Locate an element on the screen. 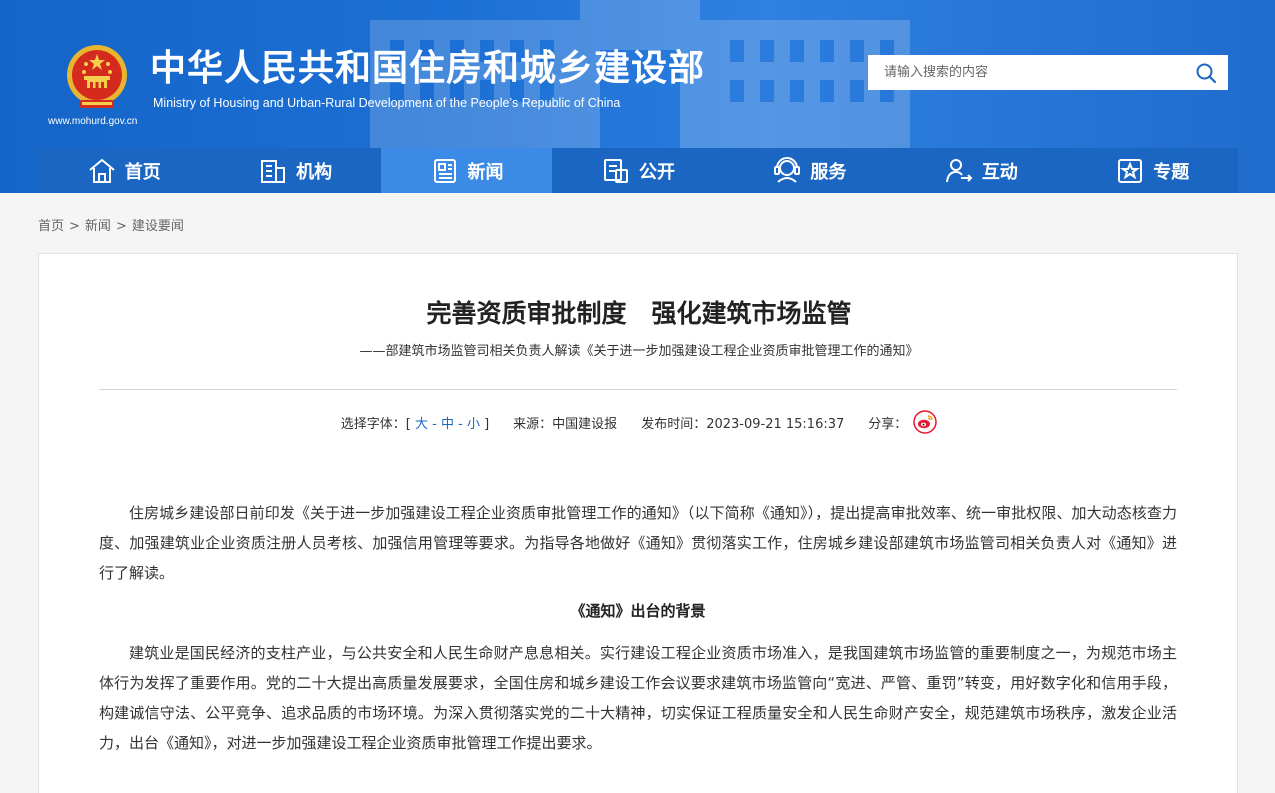 Image resolution: width=1275 pixels, height=793 pixels. nav-item-public: 公开 is located at coordinates (637, 170).